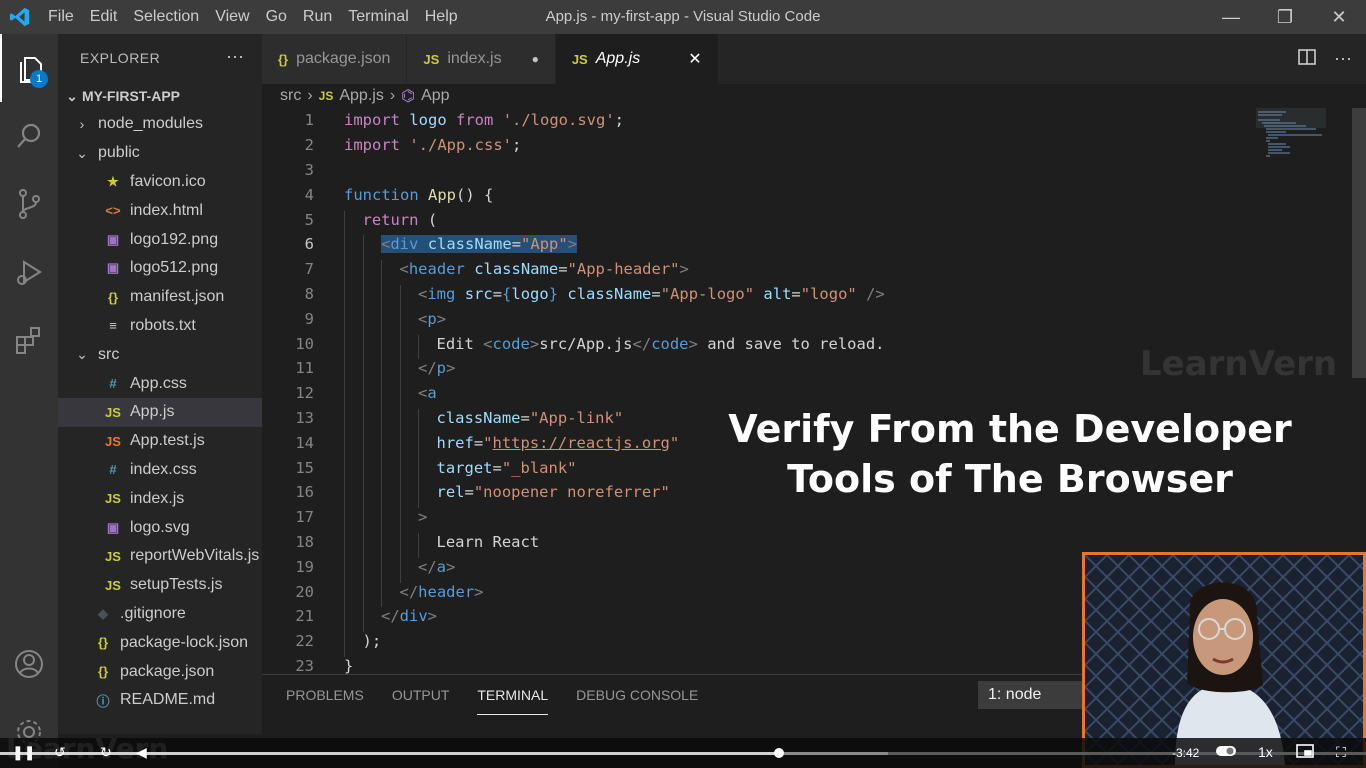  What do you see at coordinates (160, 556) in the screenshot?
I see `file-tree-item: JS reportWebVitals.js` at bounding box center [160, 556].